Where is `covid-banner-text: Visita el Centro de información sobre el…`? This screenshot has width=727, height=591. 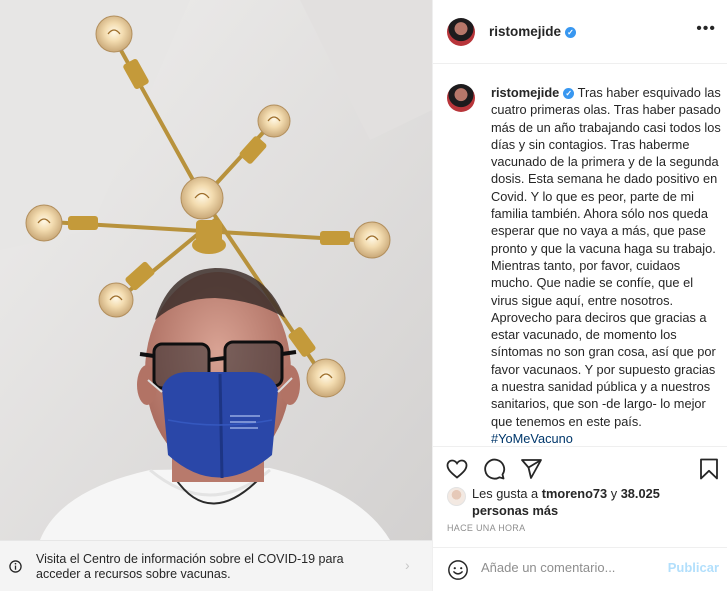 covid-banner-text: Visita el Centro de información sobre el… is located at coordinates (190, 566).